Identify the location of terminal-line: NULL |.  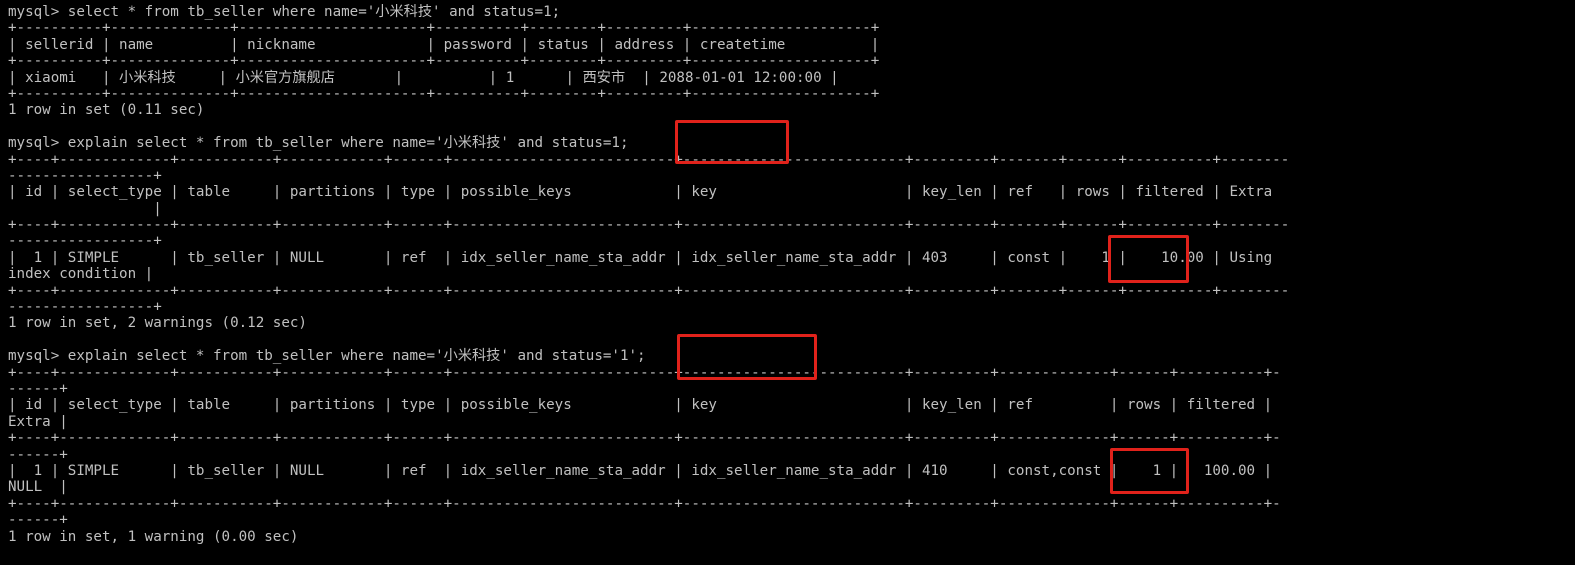
(38, 487).